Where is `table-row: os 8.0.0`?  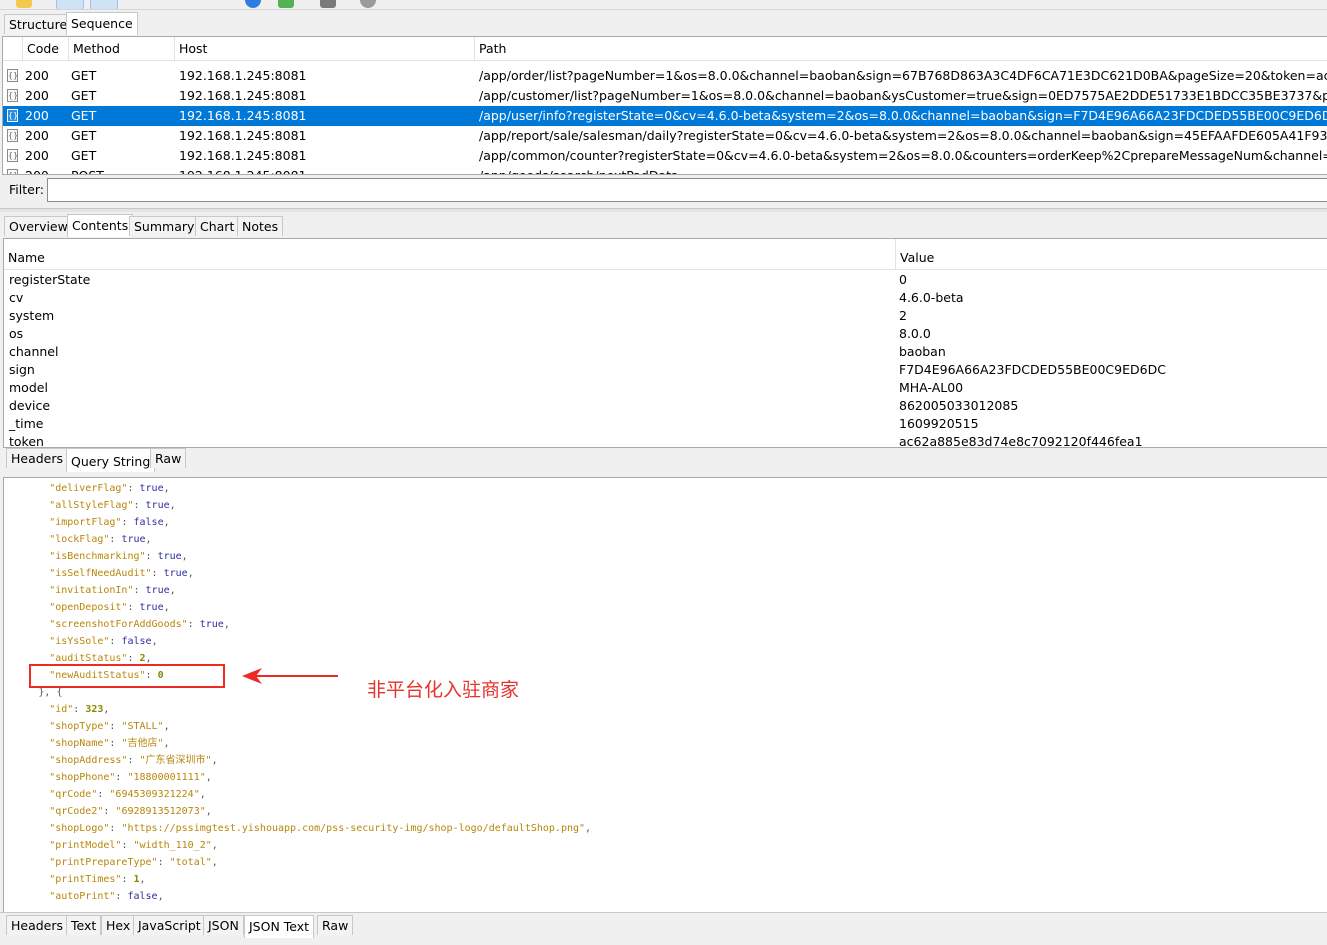
table-row: os 8.0.0 is located at coordinates (665, 334).